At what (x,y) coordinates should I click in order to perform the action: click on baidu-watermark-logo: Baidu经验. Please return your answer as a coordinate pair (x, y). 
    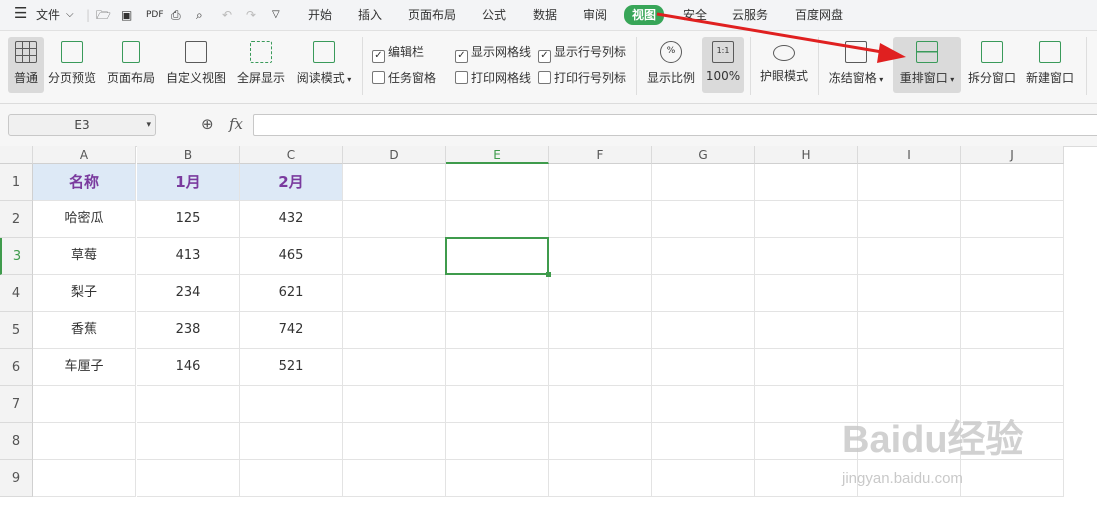
    Looking at the image, I should click on (933, 440).